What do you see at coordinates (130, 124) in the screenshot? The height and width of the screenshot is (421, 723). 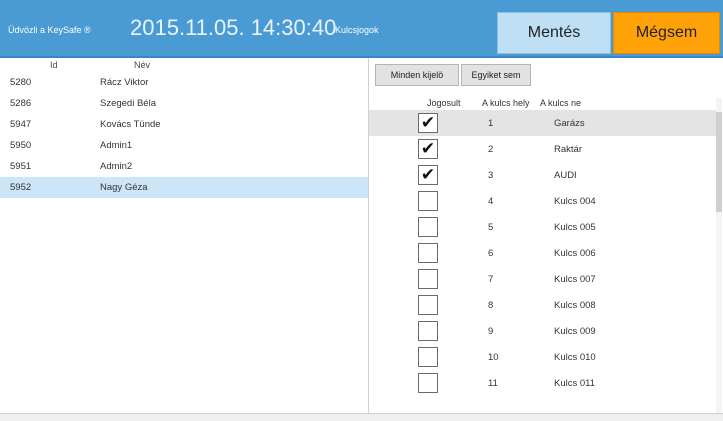 I see `user-name-cell: Kovács Tünde` at bounding box center [130, 124].